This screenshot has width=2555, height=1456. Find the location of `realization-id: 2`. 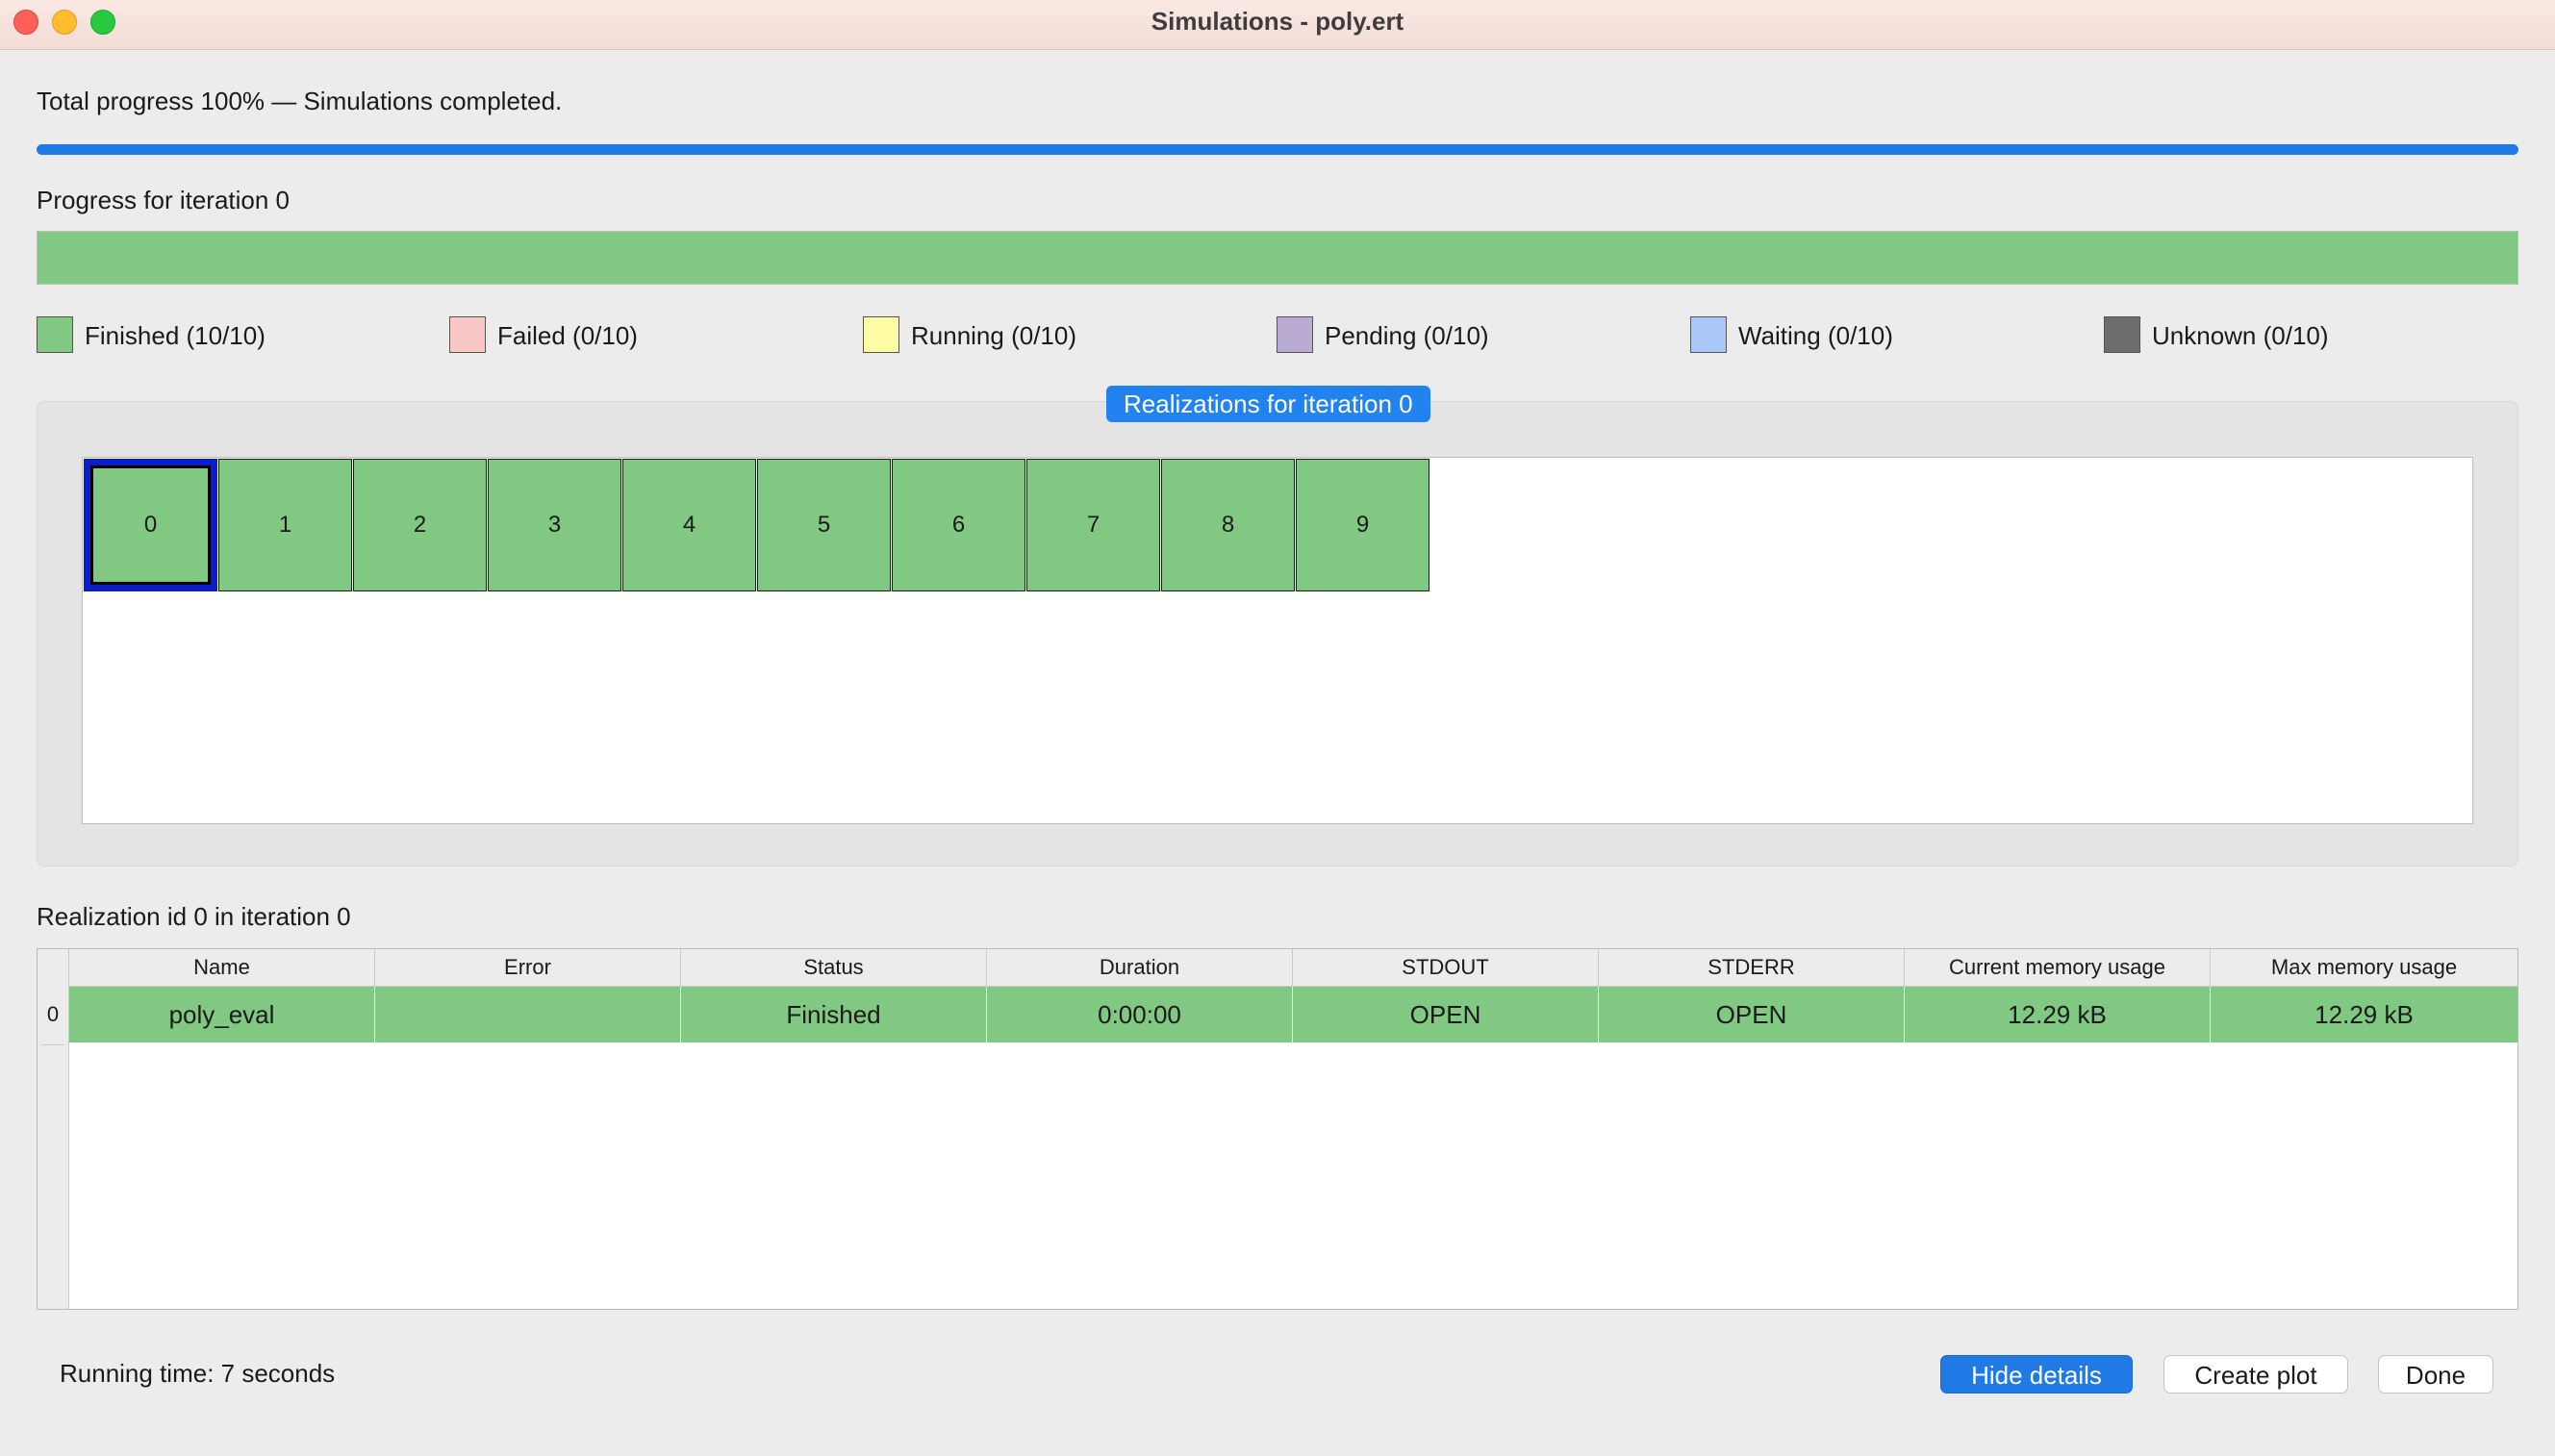

realization-id: 2 is located at coordinates (420, 525).